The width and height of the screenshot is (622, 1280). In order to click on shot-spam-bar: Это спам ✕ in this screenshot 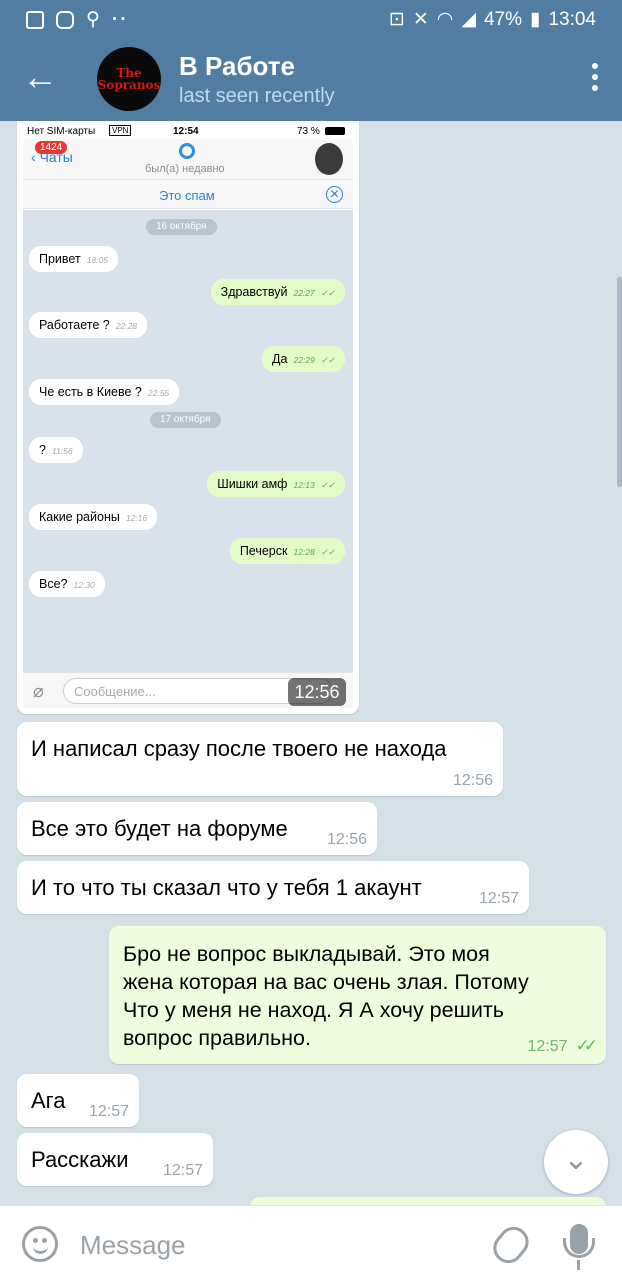, I will do `click(188, 194)`.